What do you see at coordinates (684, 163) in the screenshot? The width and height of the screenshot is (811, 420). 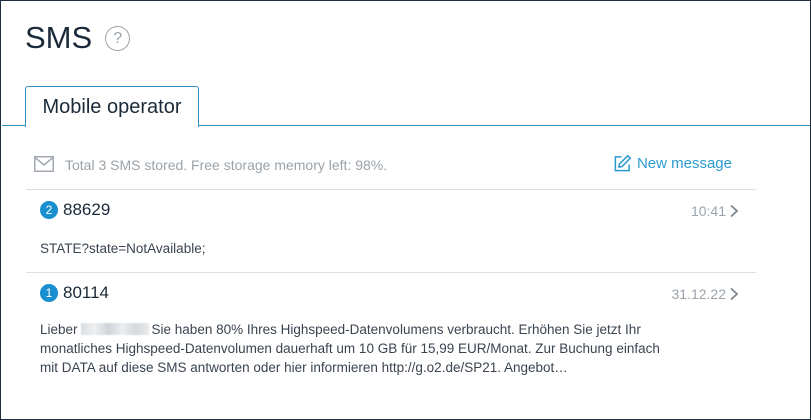 I see `new-message-label: New message` at bounding box center [684, 163].